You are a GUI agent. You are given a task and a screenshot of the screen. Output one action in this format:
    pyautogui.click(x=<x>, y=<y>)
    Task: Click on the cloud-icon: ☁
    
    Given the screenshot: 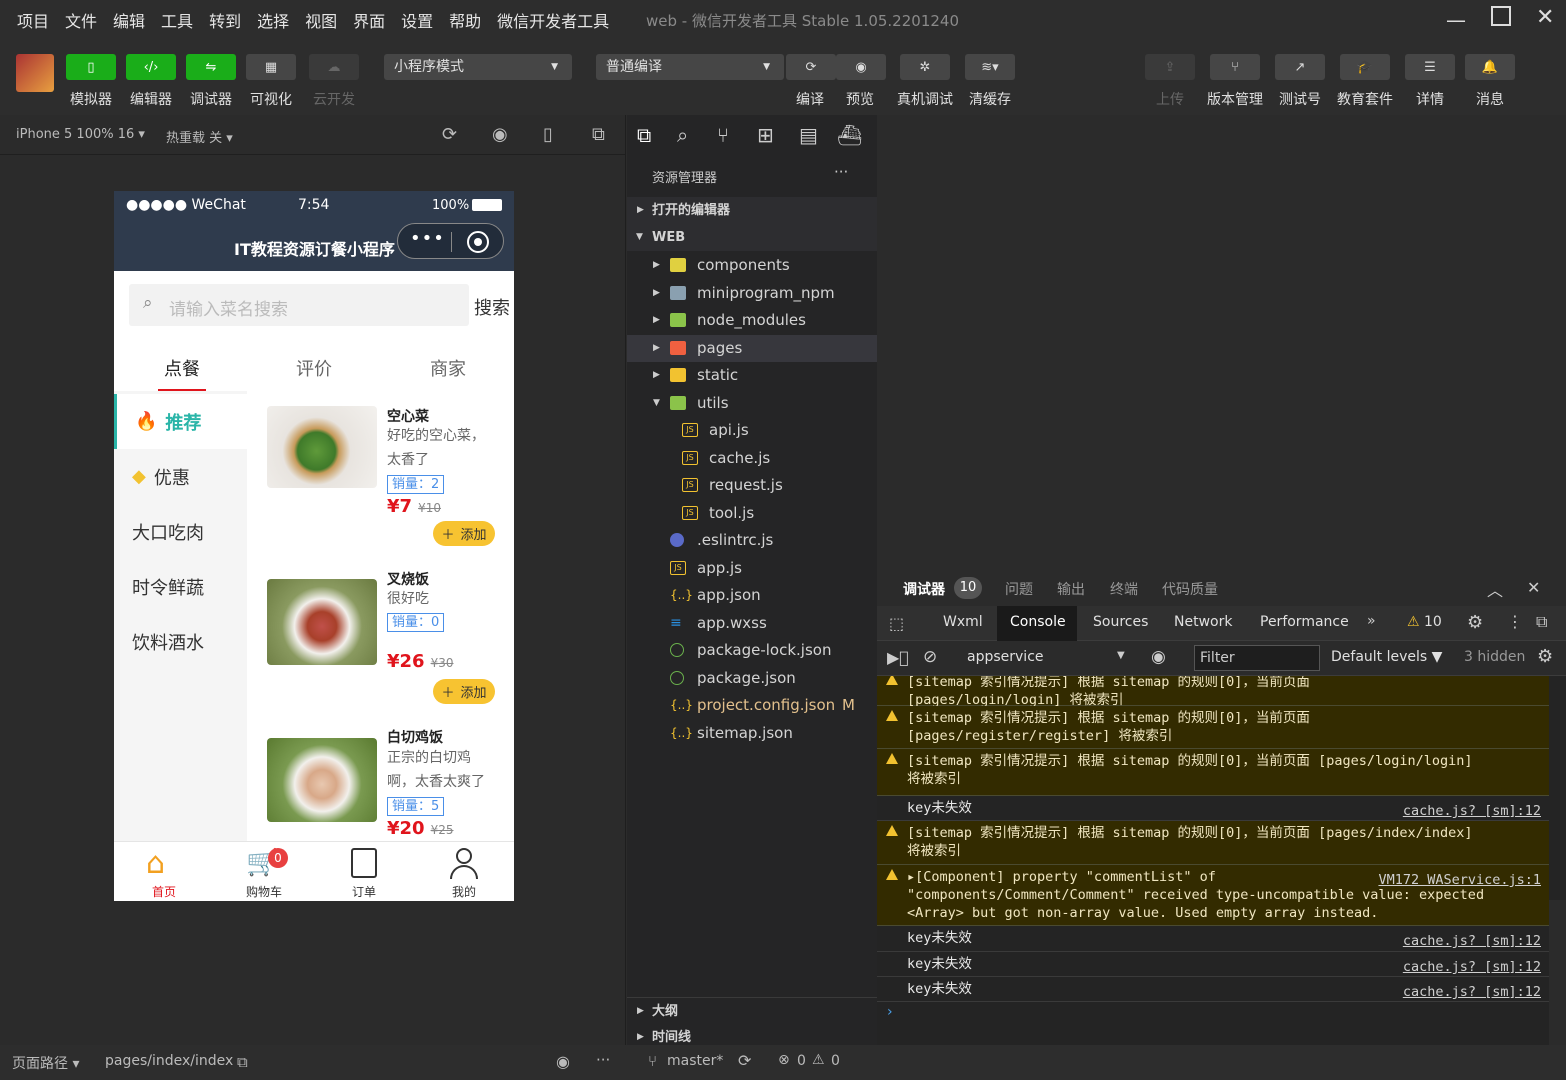 What is the action you would take?
    pyautogui.click(x=334, y=67)
    